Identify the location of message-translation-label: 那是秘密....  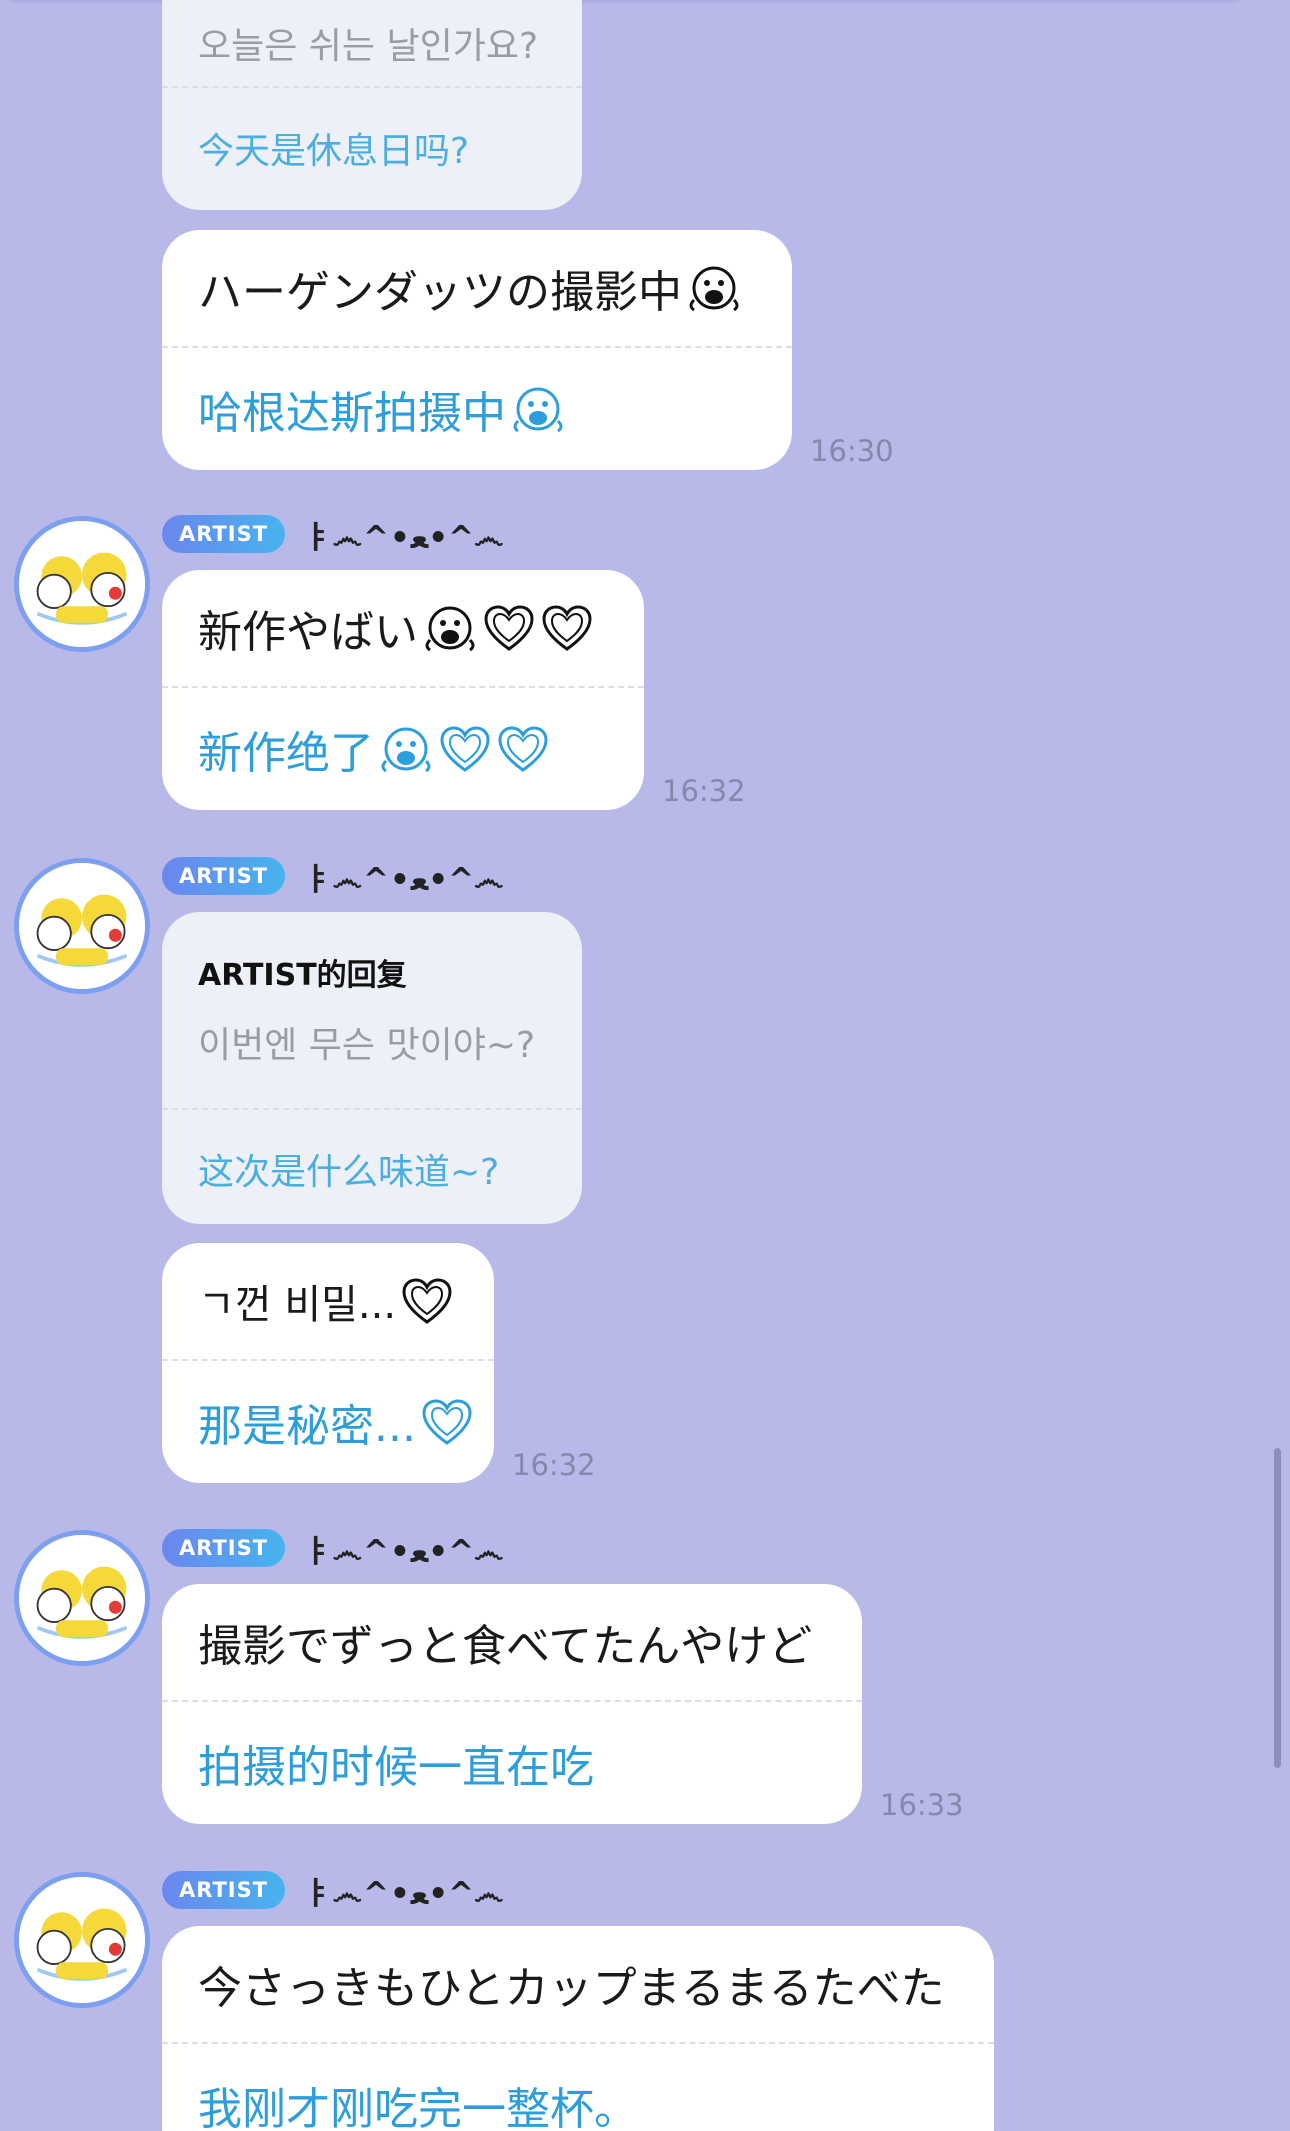
(307, 1426).